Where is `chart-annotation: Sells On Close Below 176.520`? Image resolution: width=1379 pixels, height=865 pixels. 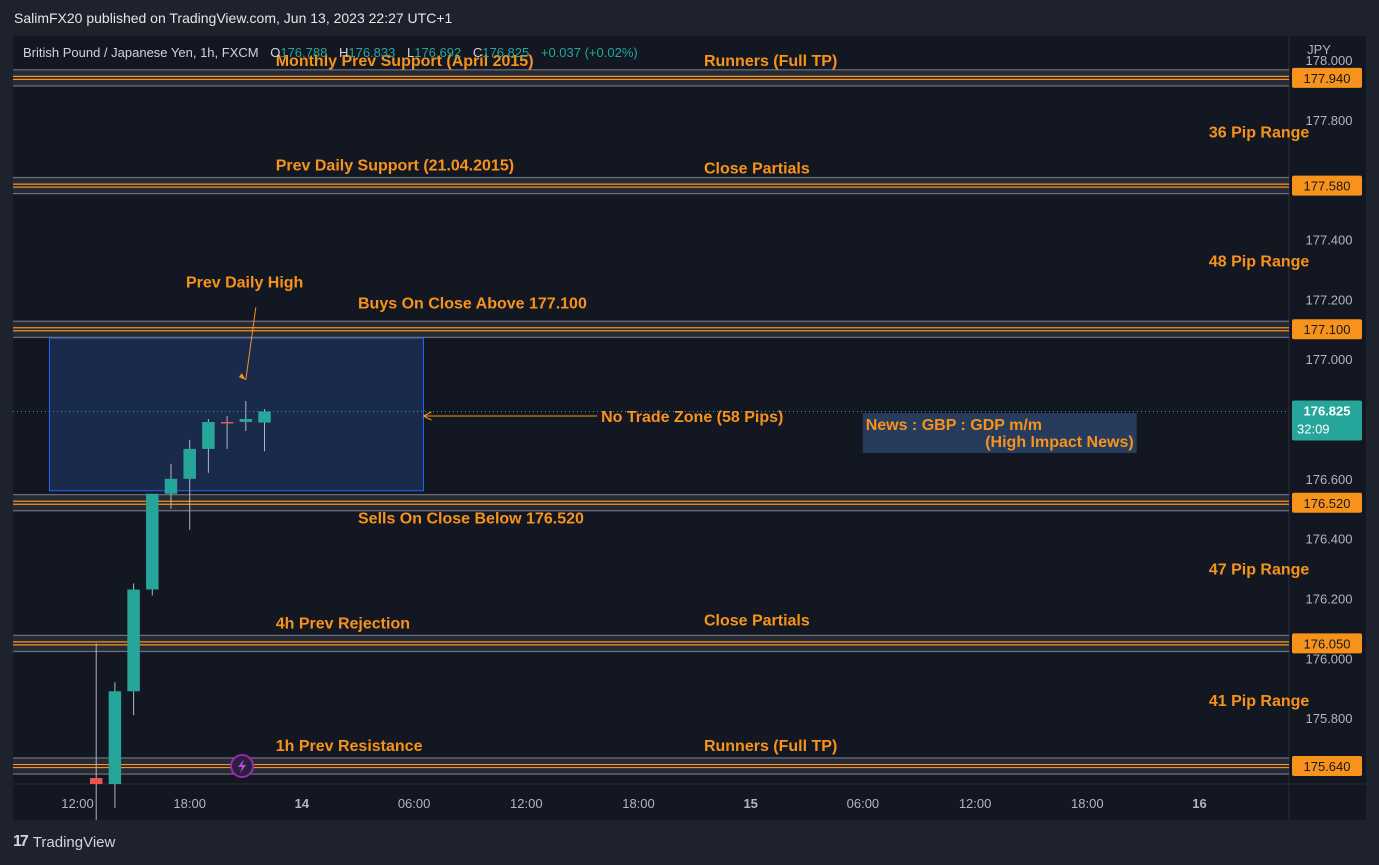 chart-annotation: Sells On Close Below 176.520 is located at coordinates (471, 519).